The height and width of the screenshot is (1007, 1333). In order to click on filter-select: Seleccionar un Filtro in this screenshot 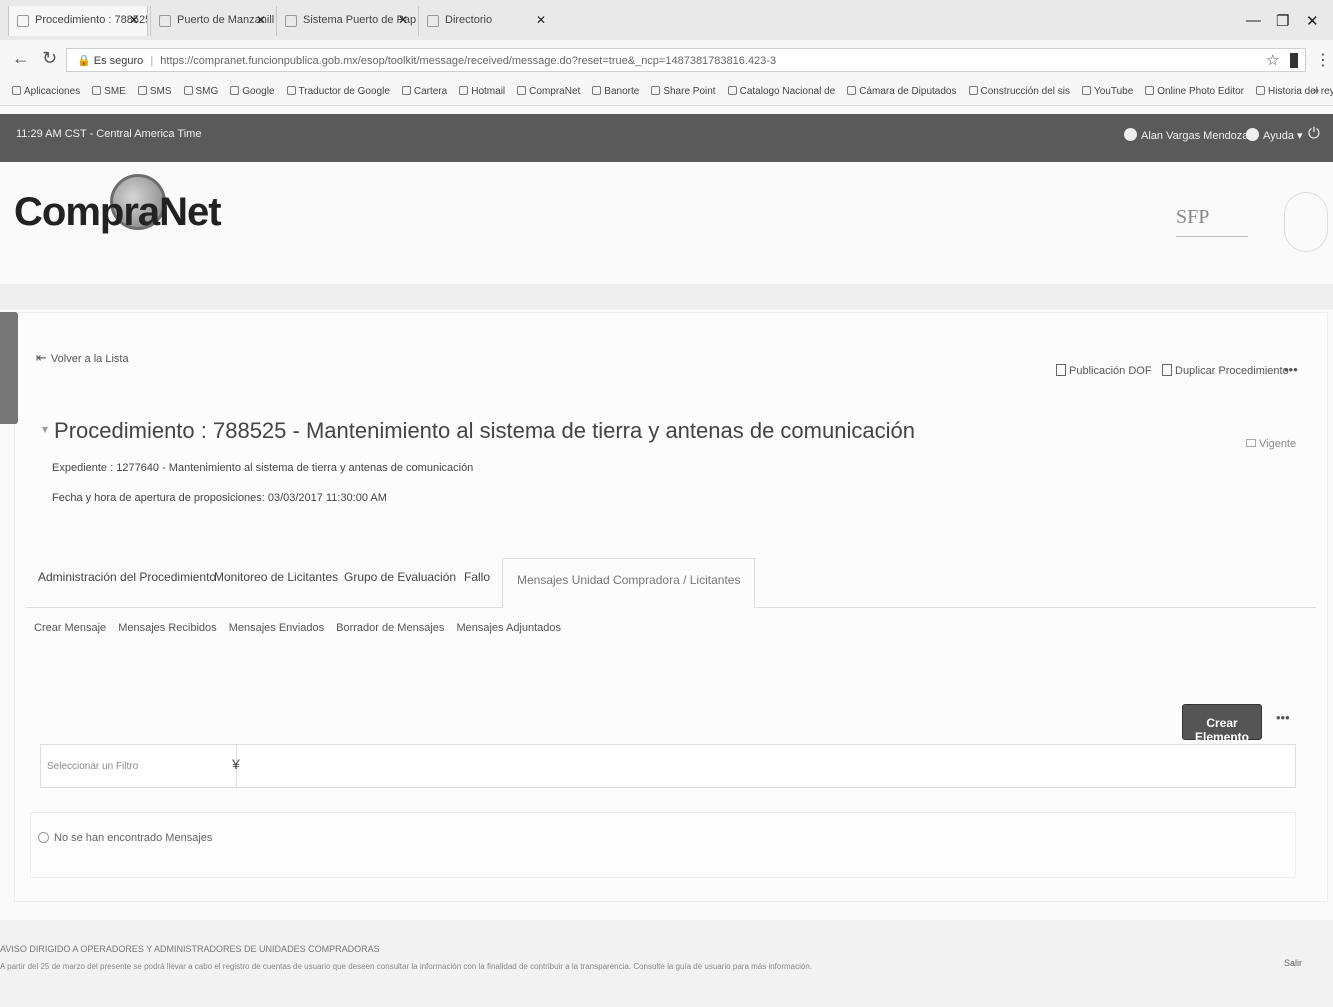, I will do `click(139, 766)`.